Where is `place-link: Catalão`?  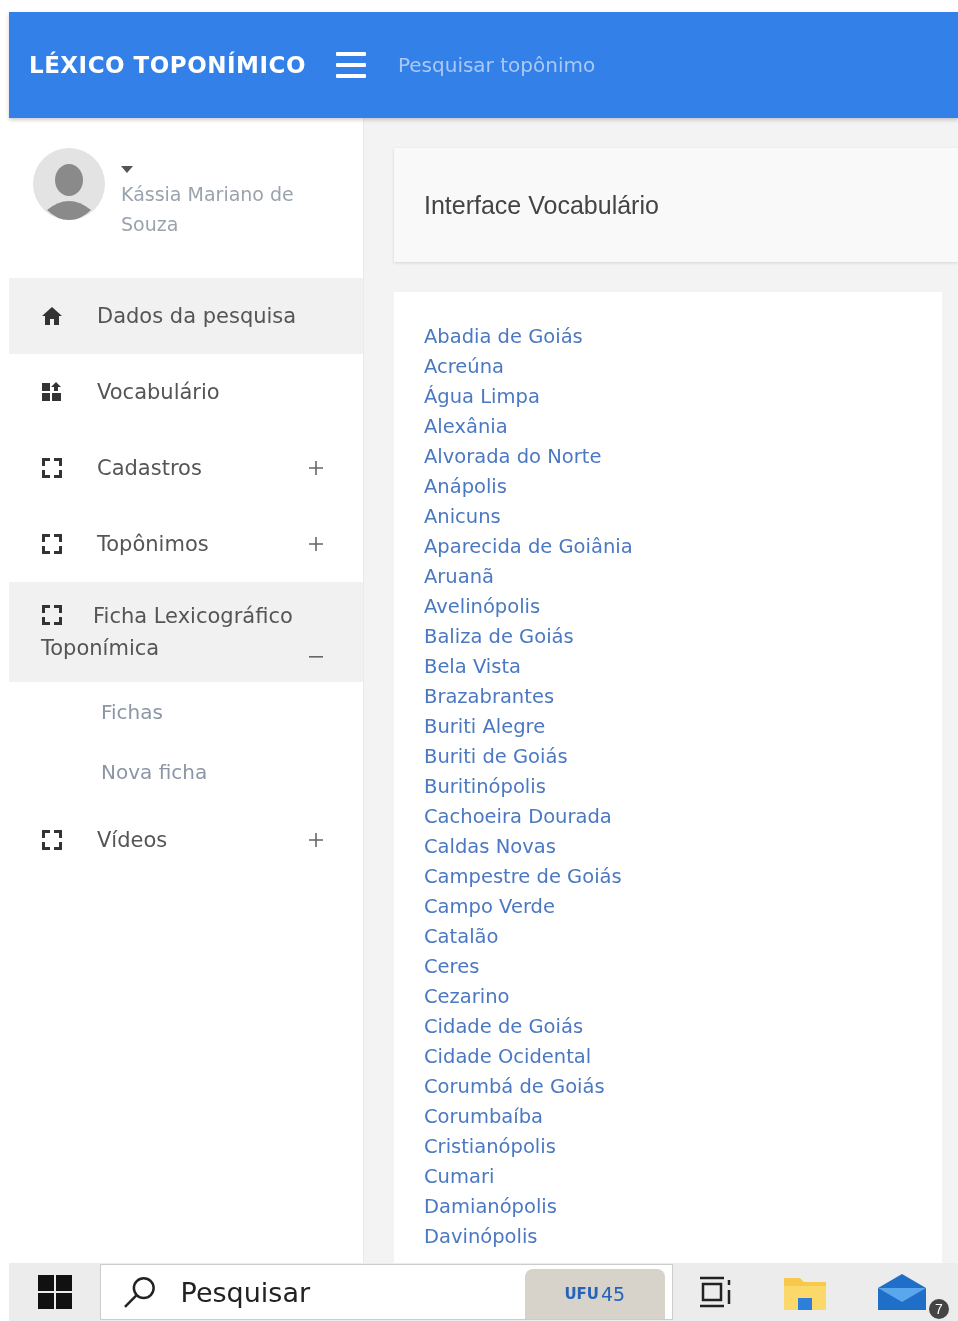 place-link: Catalão is located at coordinates (668, 937).